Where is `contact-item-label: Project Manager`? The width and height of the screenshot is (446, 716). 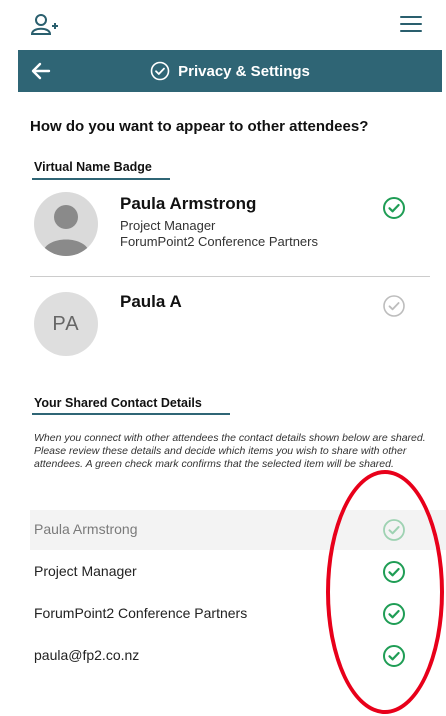
contact-item-label: Project Manager is located at coordinates (85, 571).